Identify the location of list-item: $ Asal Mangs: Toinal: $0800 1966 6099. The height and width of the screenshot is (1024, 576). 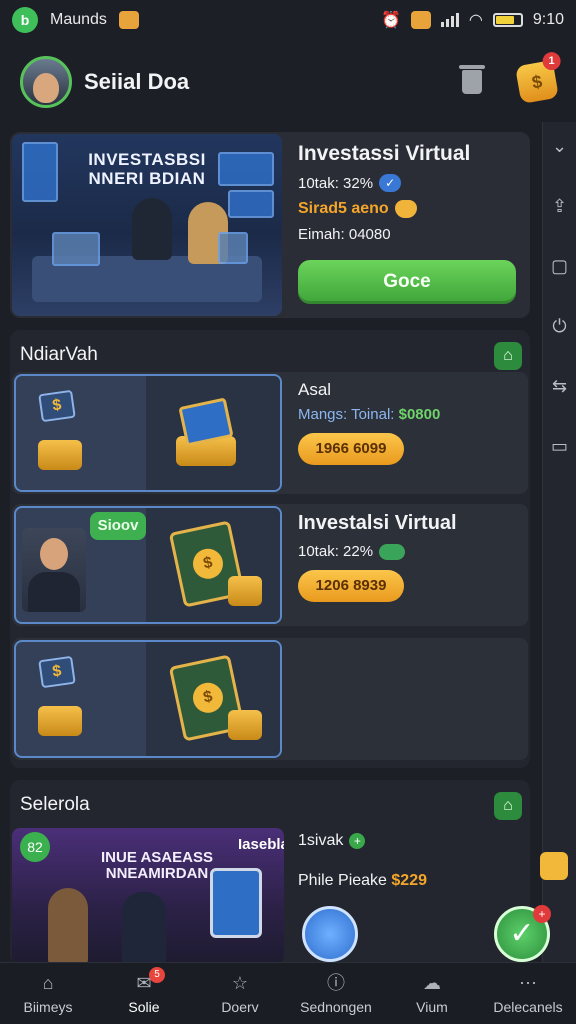
(270, 433).